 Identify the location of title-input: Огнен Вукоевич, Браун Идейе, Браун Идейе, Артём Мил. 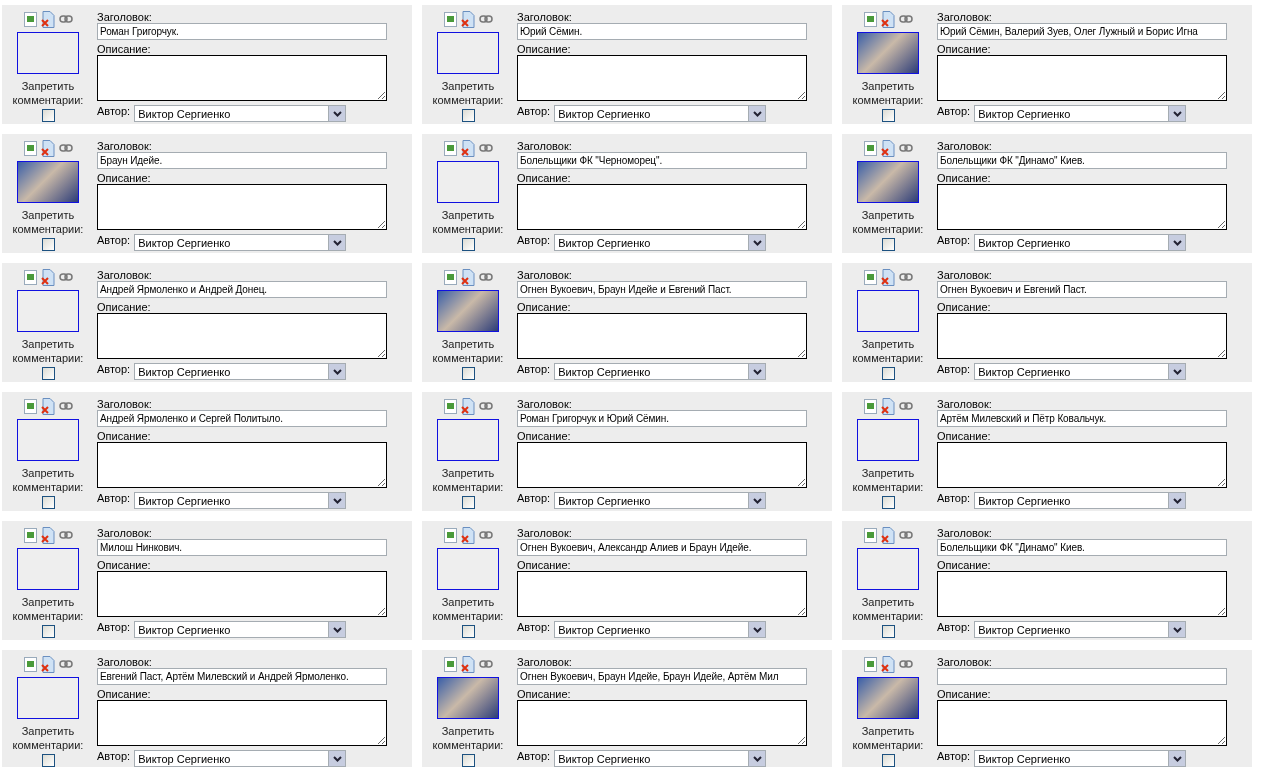
(662, 676).